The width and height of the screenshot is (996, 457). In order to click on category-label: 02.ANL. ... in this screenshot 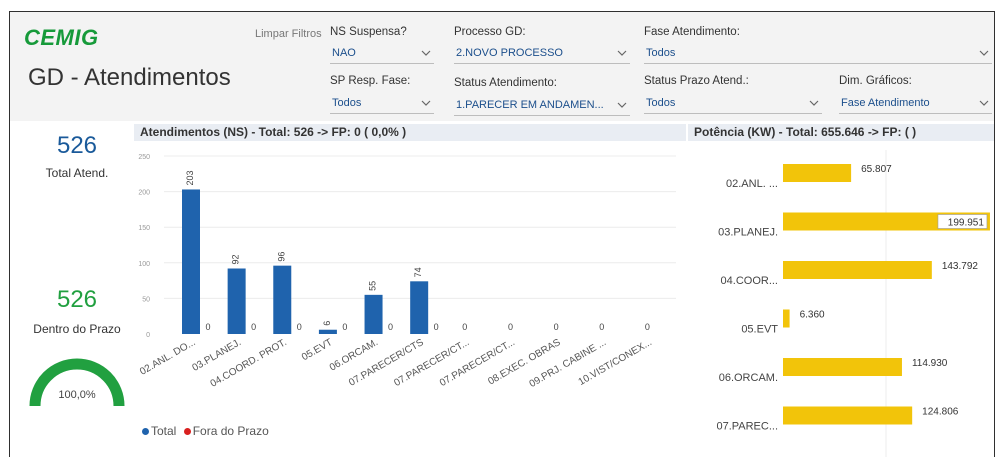, I will do `click(752, 184)`.